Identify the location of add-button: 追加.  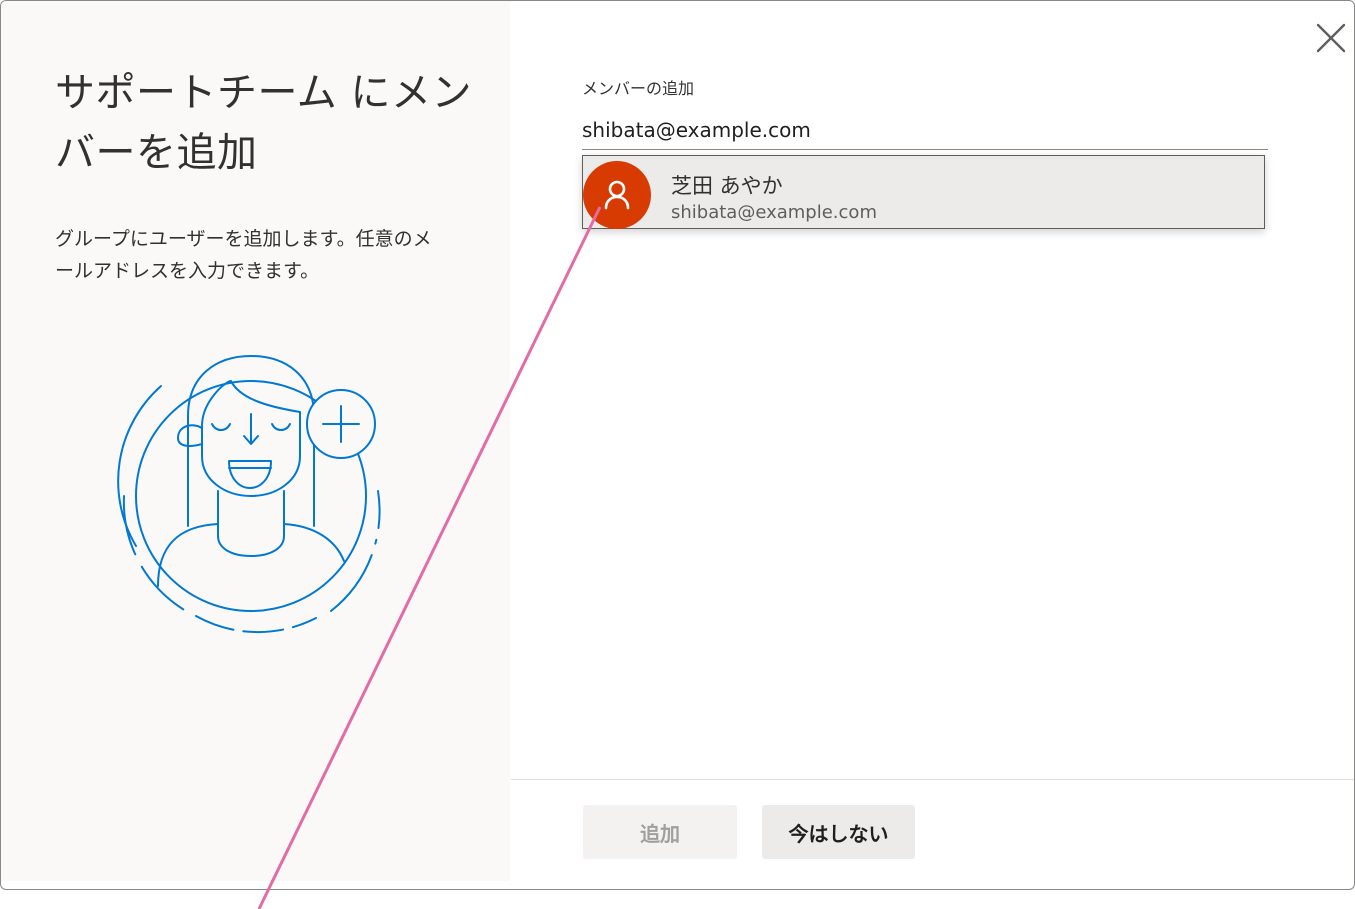
(660, 832).